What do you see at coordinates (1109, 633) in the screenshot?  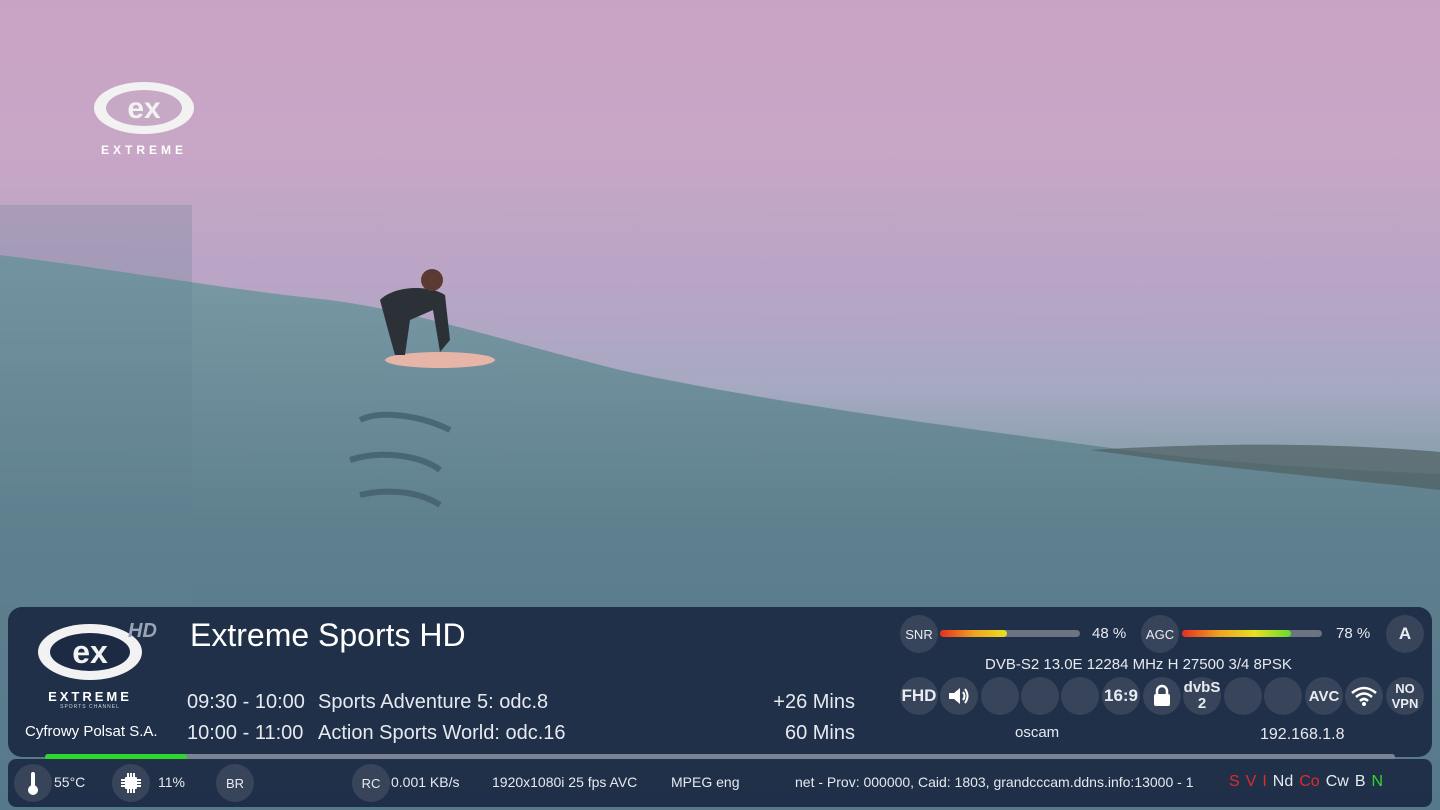 I see `snr-value: 48 %` at bounding box center [1109, 633].